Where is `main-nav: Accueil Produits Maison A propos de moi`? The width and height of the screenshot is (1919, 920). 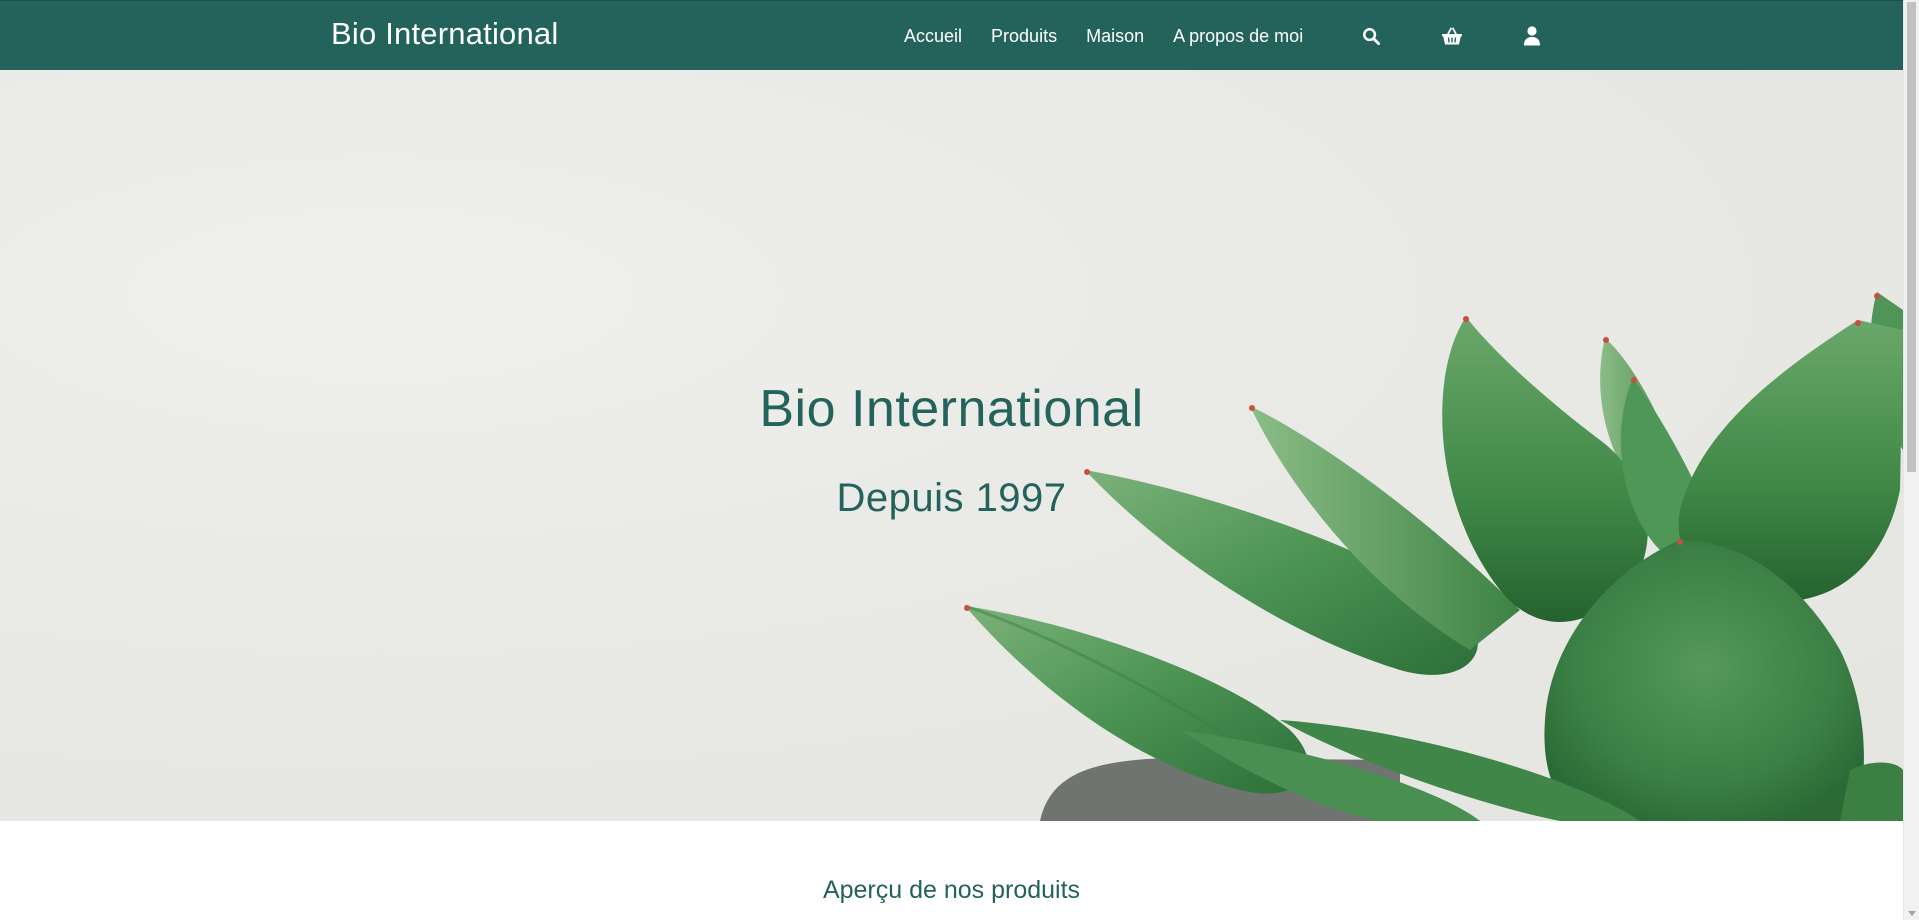 main-nav: Accueil Produits Maison A propos de moi is located at coordinates (1118, 36).